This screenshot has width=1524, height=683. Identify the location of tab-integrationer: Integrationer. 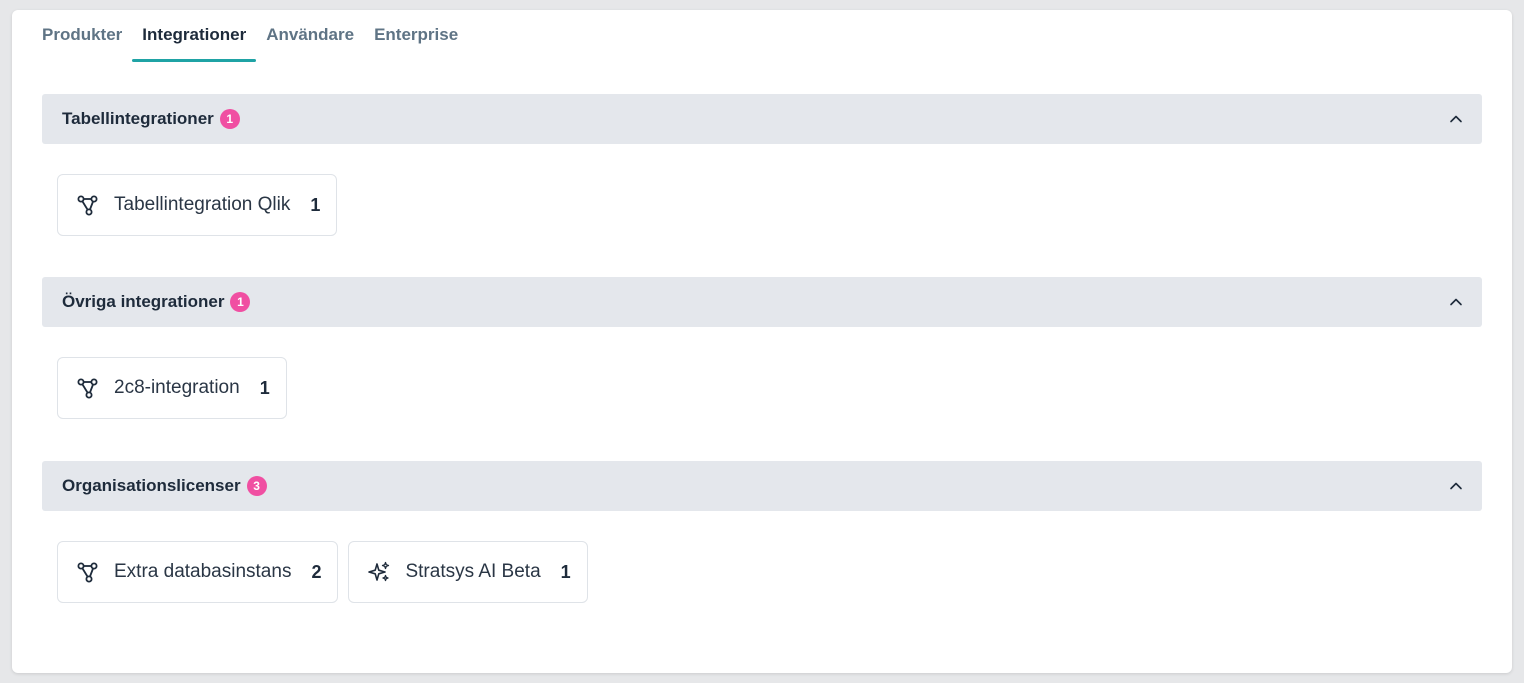
(194, 44).